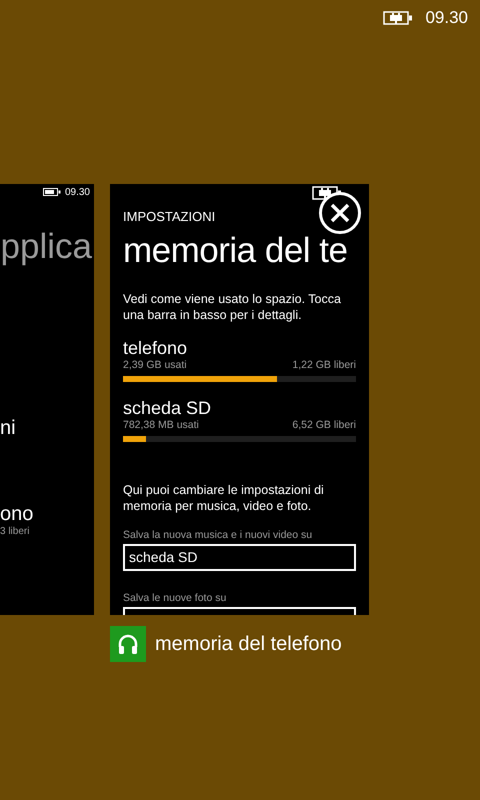 The image size is (480, 800). I want to click on free-text: 6,52 GB liberi, so click(324, 425).